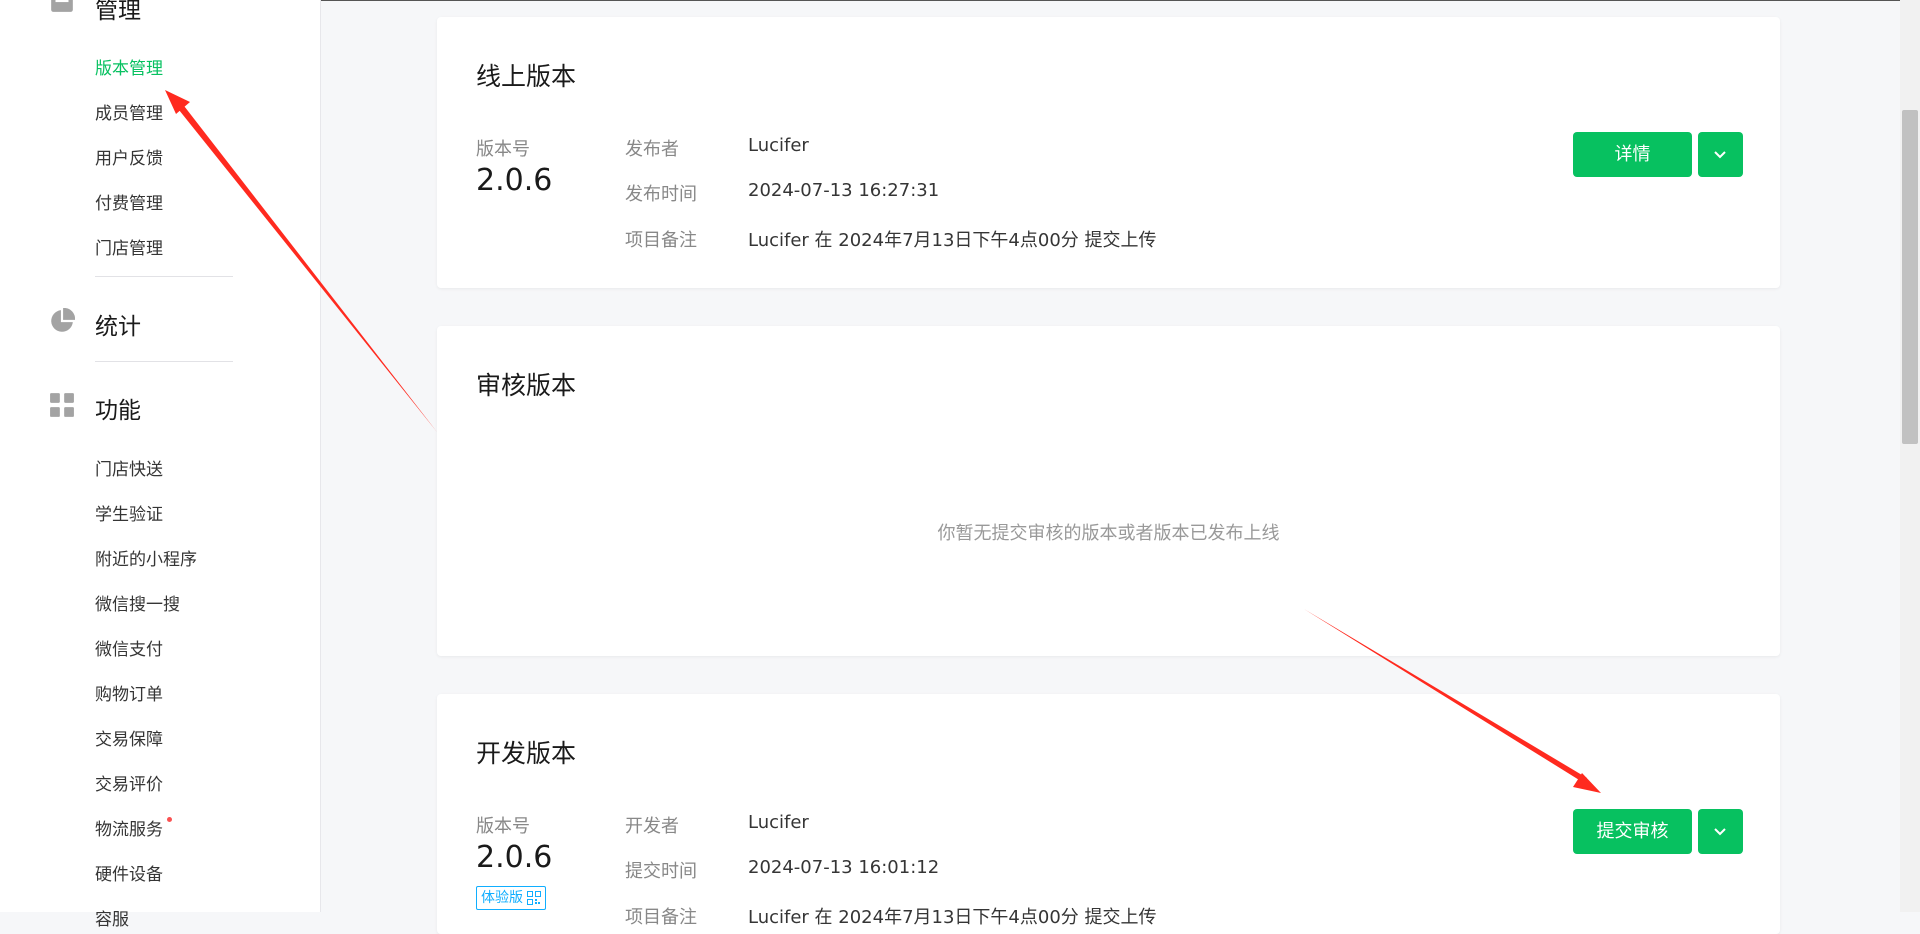  Describe the element at coordinates (778, 145) in the screenshot. I see `publisher-value: Lucifer` at that location.